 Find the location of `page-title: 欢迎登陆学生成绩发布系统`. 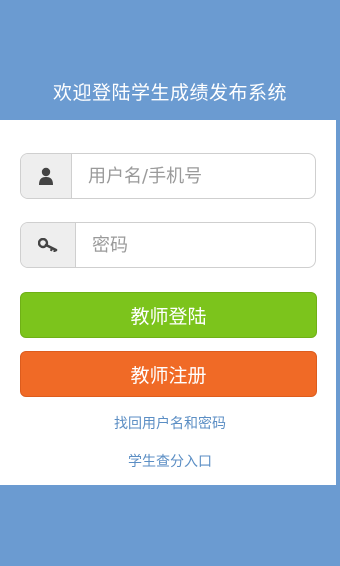

page-title: 欢迎登陆学生成绩发布系统 is located at coordinates (169, 92).